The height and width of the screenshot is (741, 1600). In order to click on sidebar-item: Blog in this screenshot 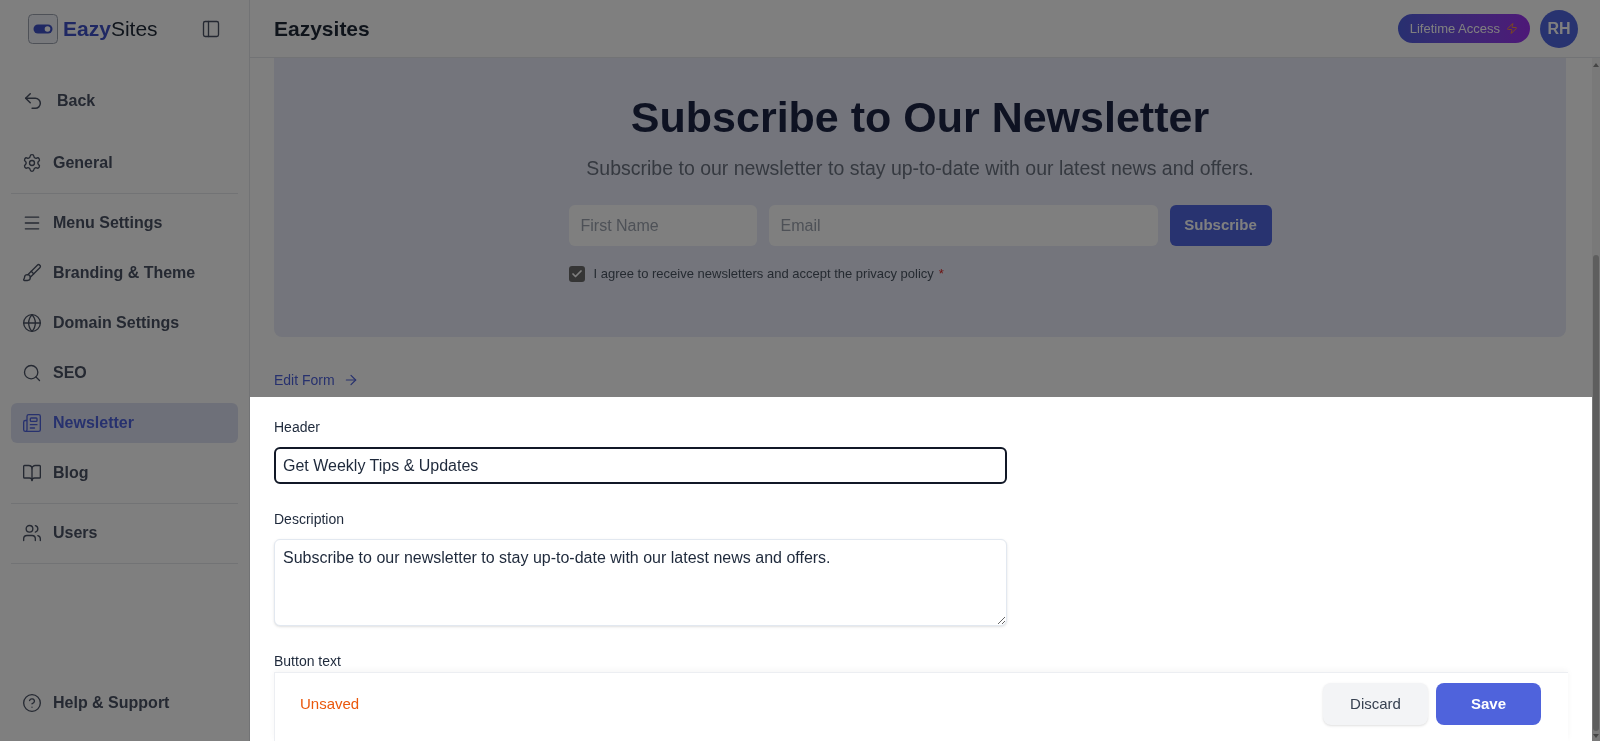, I will do `click(124, 473)`.